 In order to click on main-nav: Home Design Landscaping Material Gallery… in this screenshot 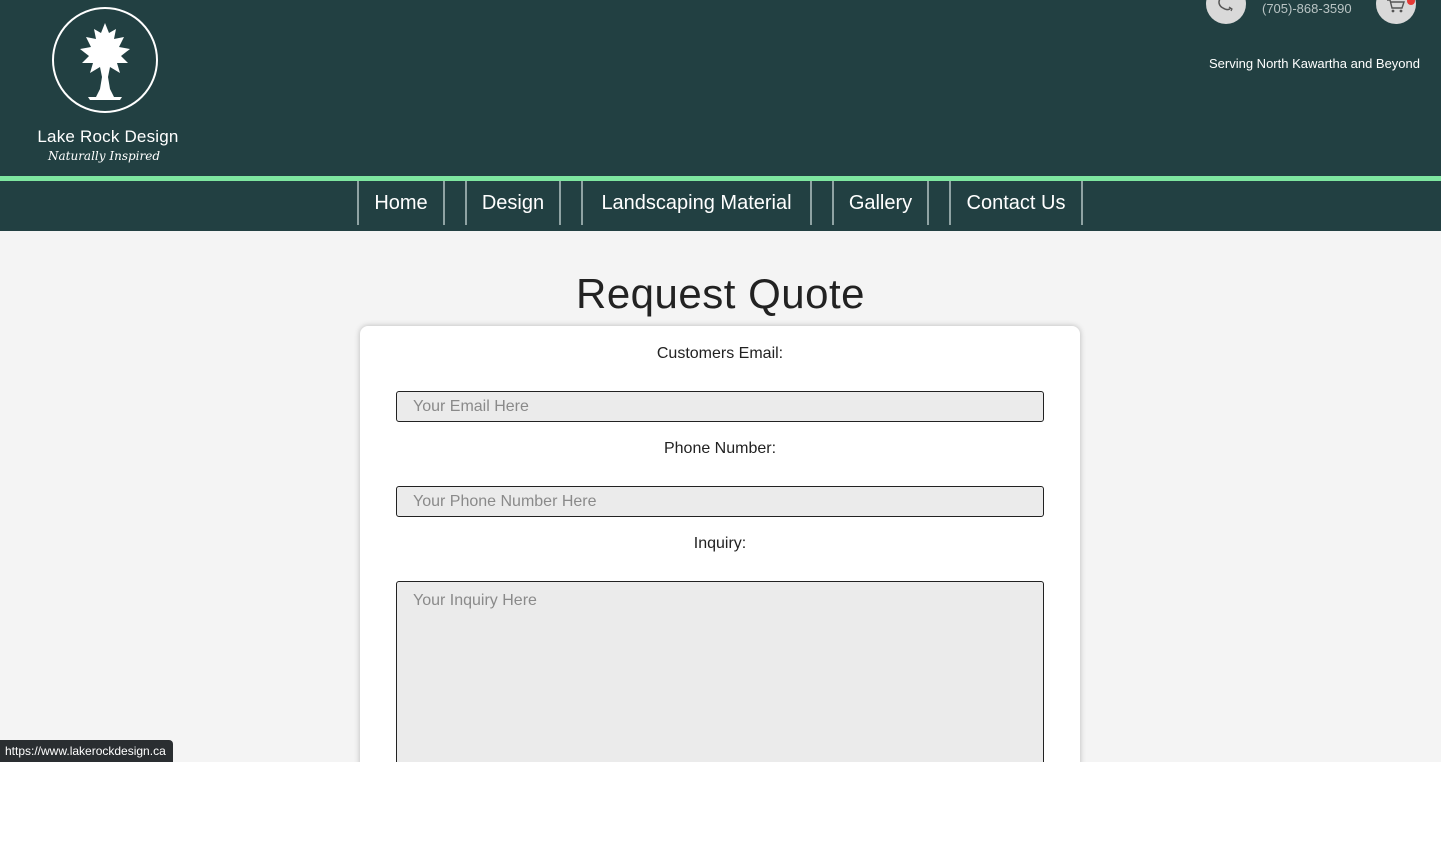, I will do `click(720, 206)`.